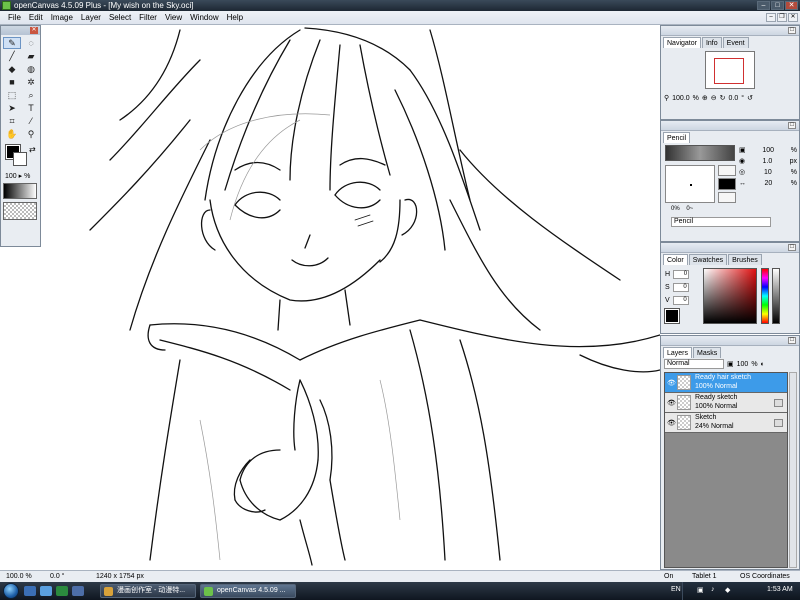  I want to click on close-button: ✕, so click(791, 5).